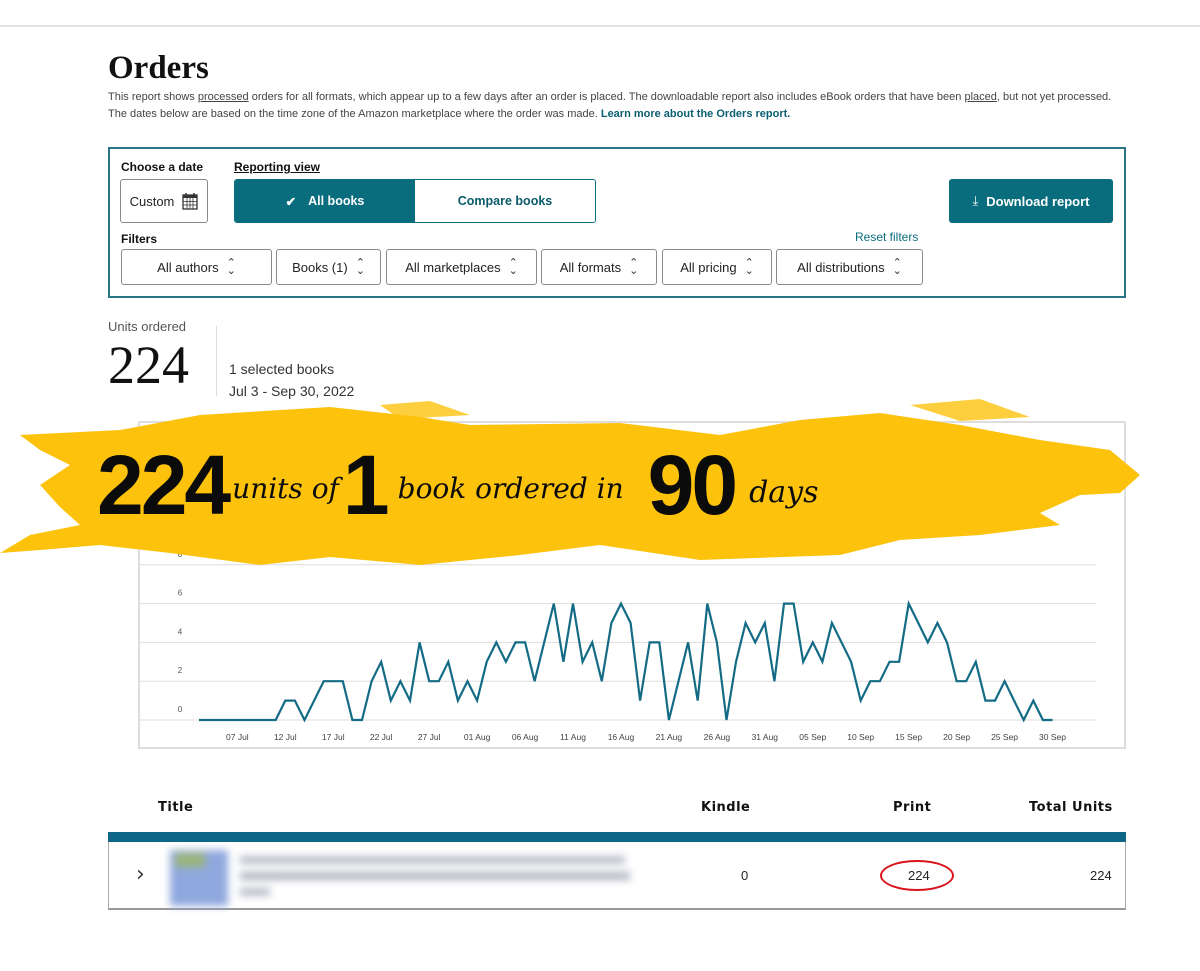  What do you see at coordinates (190, 201) in the screenshot?
I see `calendar-icon` at bounding box center [190, 201].